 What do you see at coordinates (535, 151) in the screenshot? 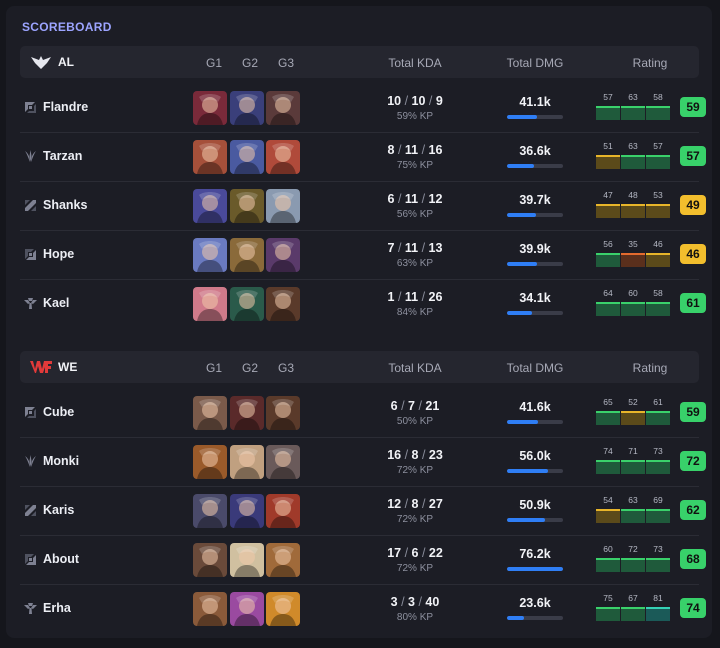
I see `total-damage: 36.6k` at bounding box center [535, 151].